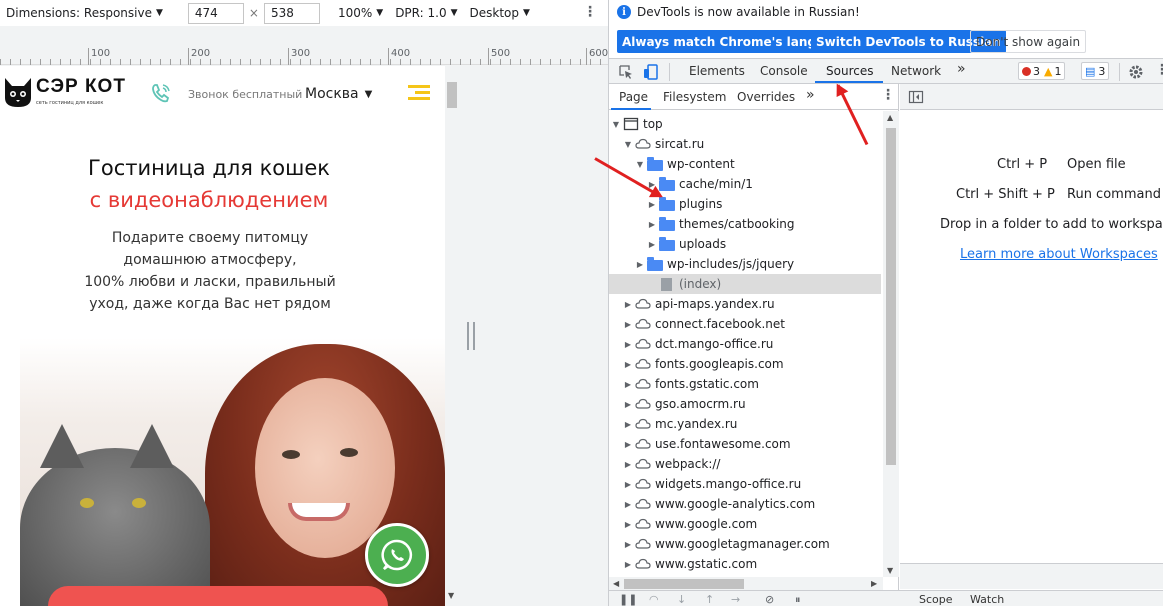  I want to click on tree-domain-item: ▶ fonts.googleapis.com, so click(745, 364).